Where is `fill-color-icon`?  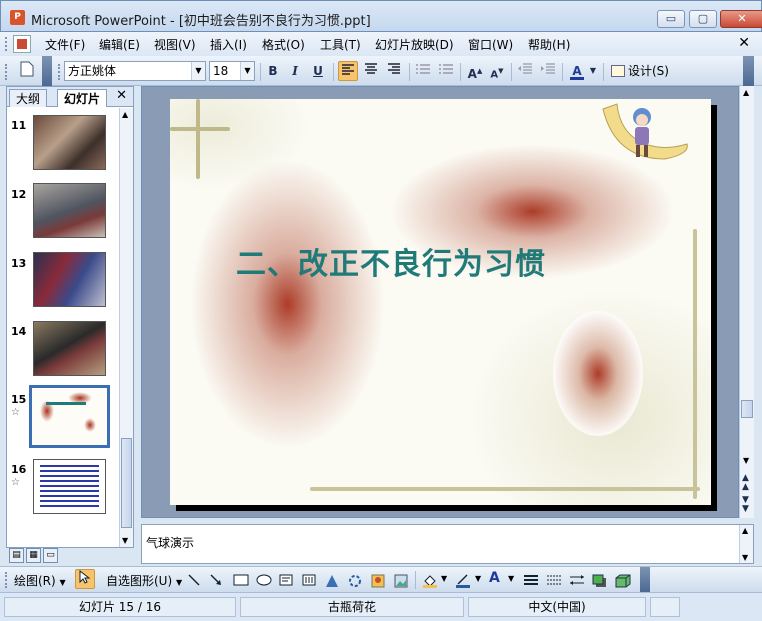 fill-color-icon is located at coordinates (430, 582).